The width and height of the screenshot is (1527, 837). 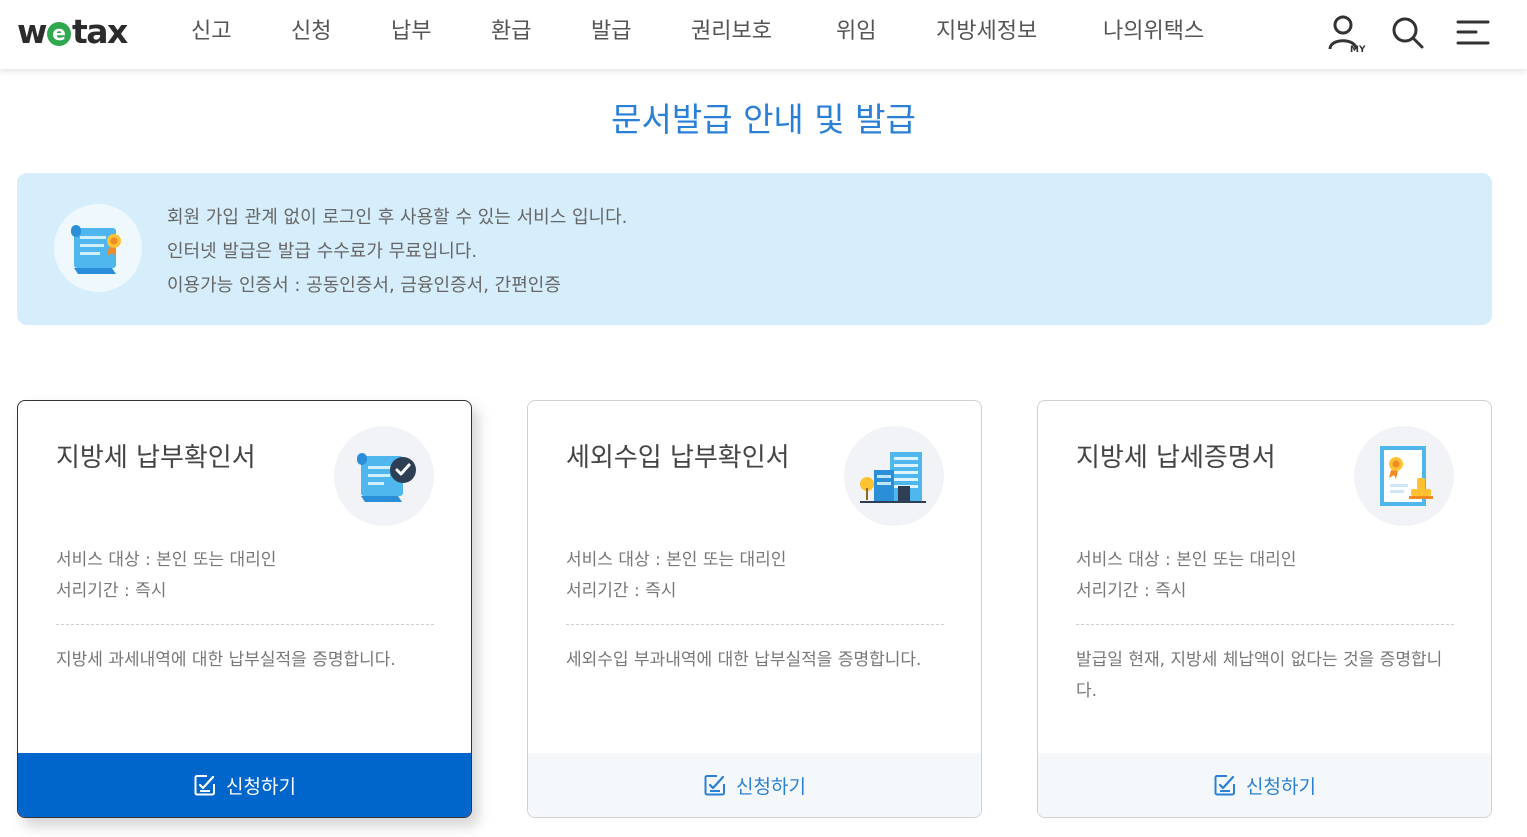 I want to click on nav-item-issuance: 발급, so click(x=611, y=32).